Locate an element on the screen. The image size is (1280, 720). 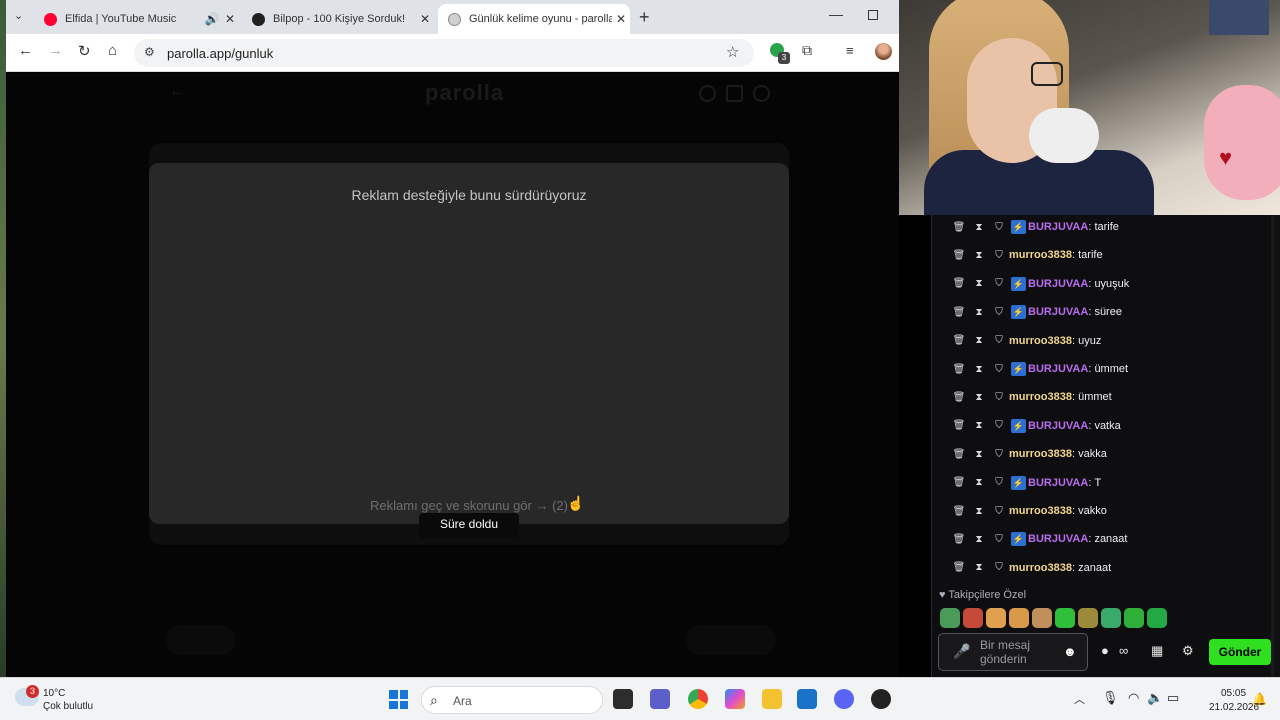
tray-chevron-up-icon: ︿ is located at coordinates (1079, 699).